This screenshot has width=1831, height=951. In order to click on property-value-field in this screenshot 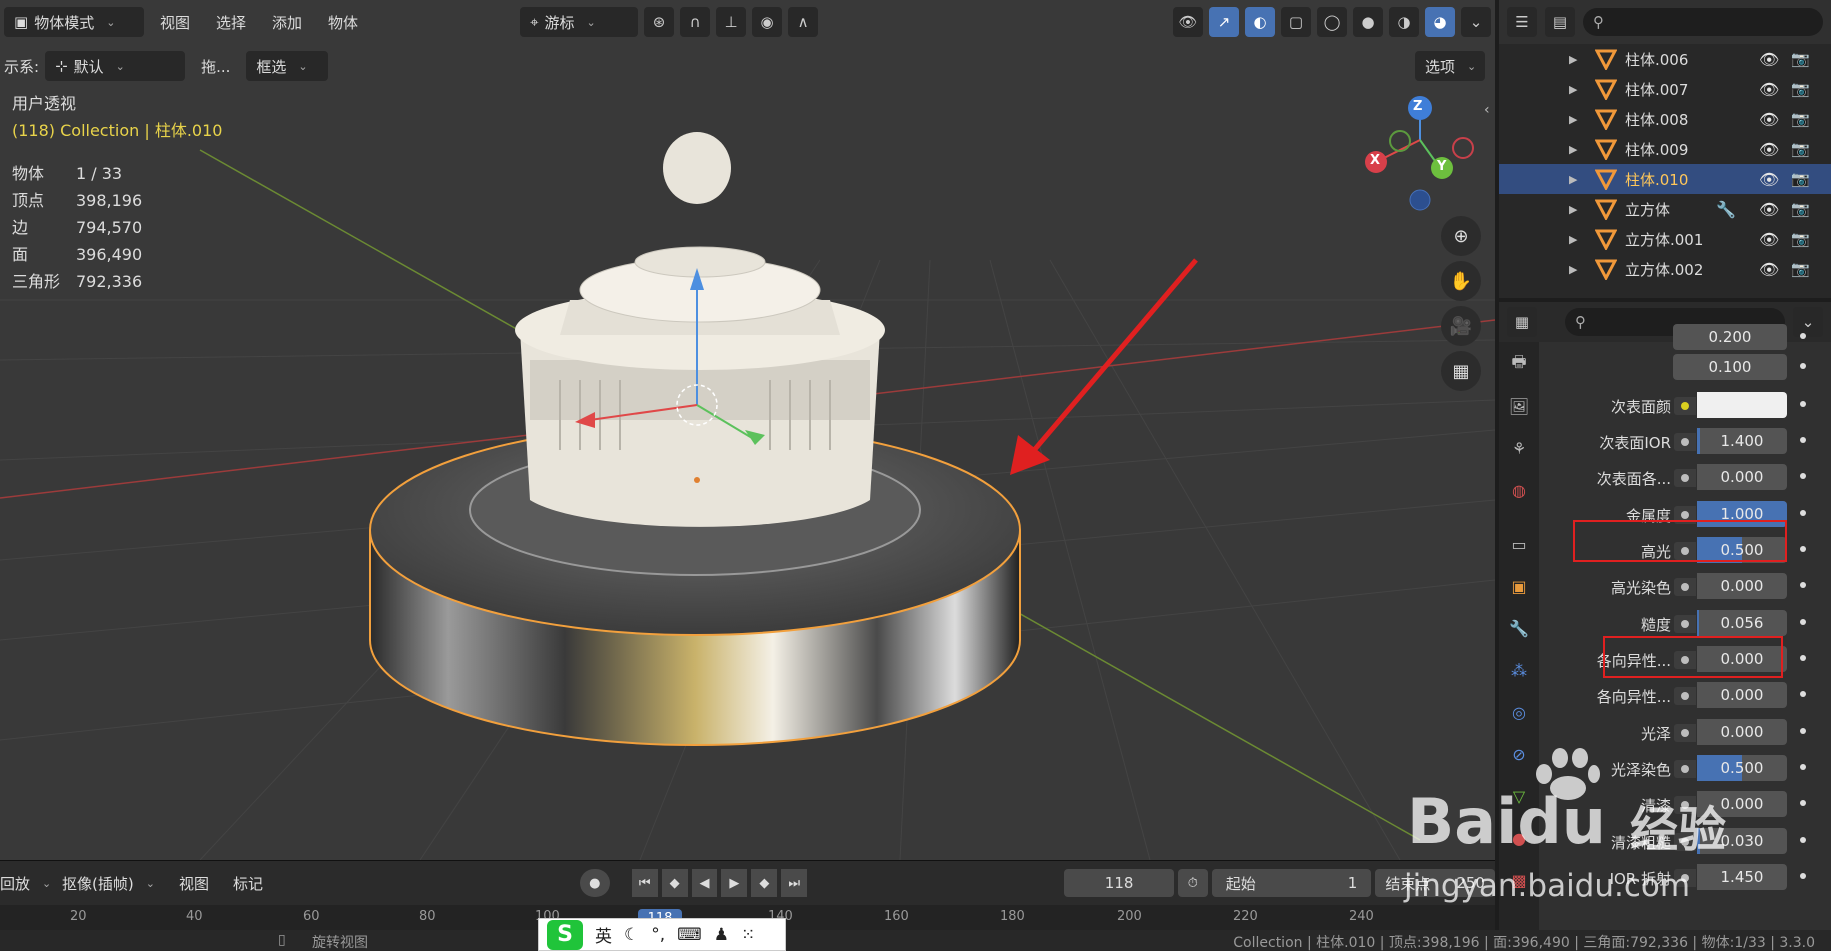, I will do `click(1742, 405)`.